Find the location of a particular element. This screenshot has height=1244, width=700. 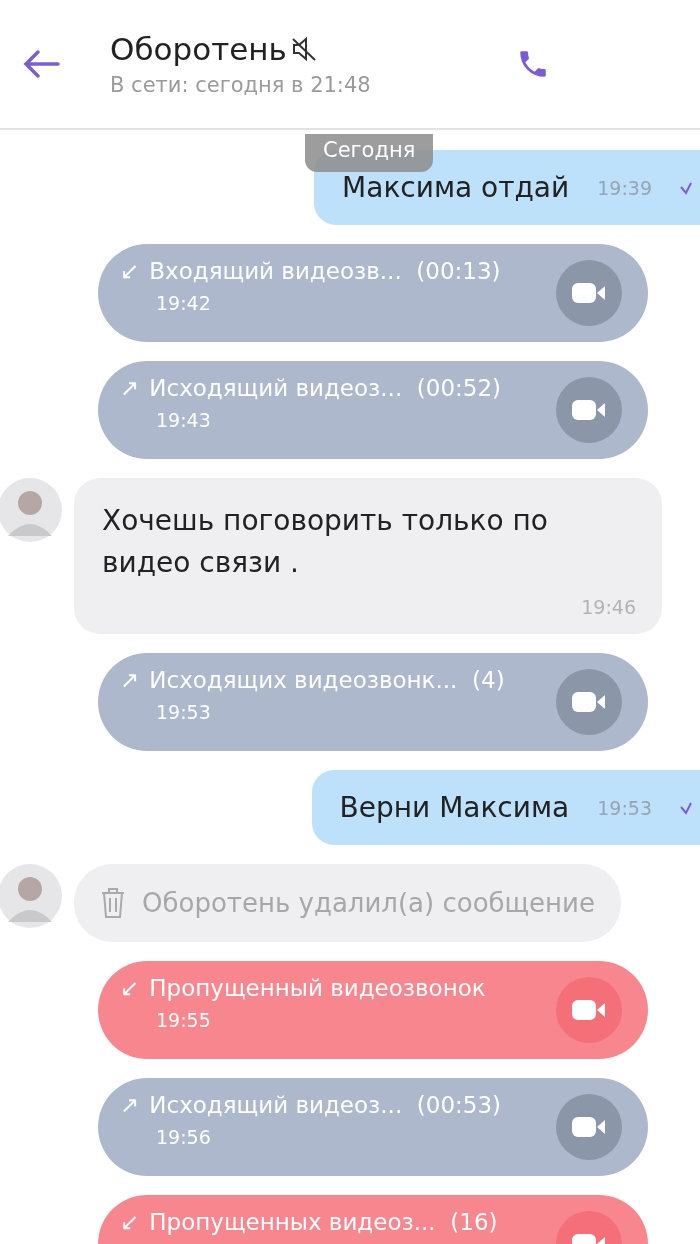

call-label: Пропущенных видеоз... (16) is located at coordinates (323, 1222).